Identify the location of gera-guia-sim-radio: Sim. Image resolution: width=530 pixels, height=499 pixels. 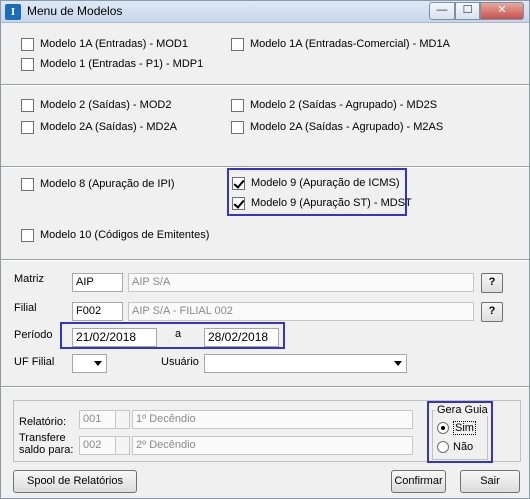
(456, 428).